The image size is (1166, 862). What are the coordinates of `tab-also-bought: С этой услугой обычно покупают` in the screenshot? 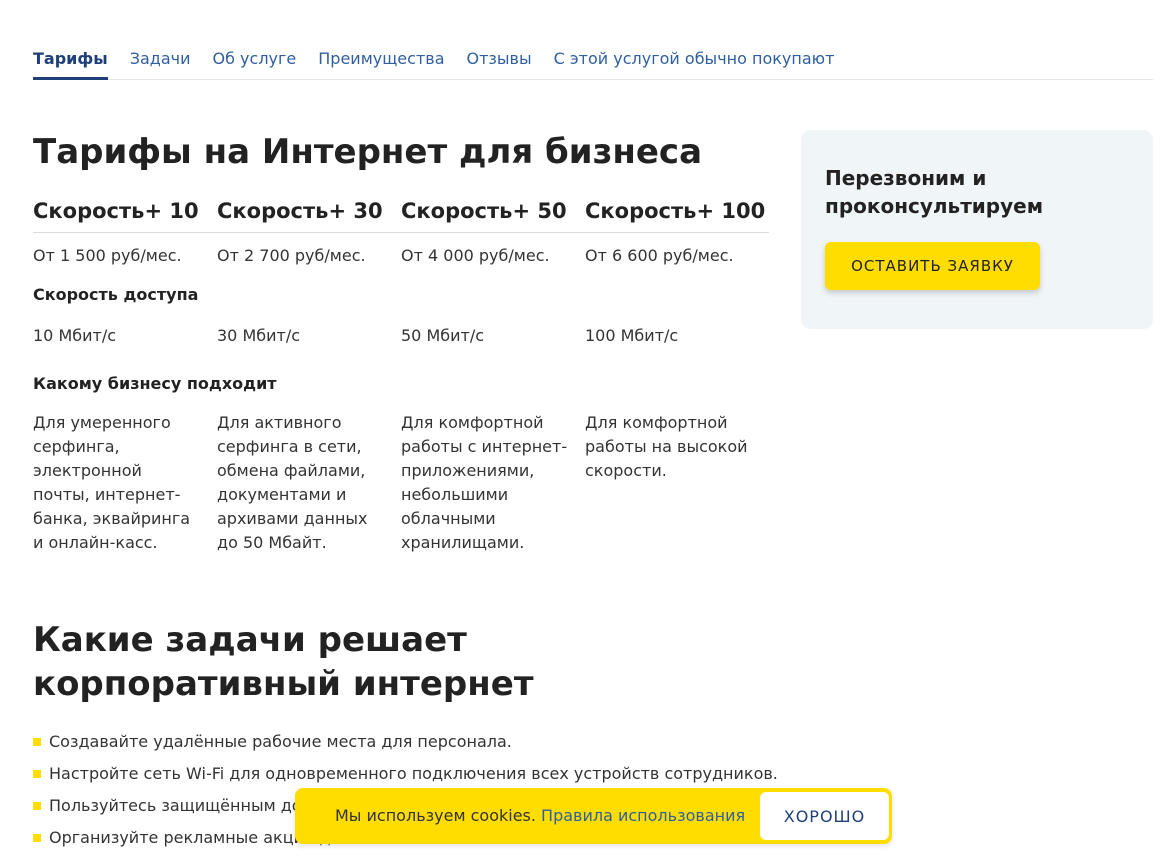 It's located at (694, 63).